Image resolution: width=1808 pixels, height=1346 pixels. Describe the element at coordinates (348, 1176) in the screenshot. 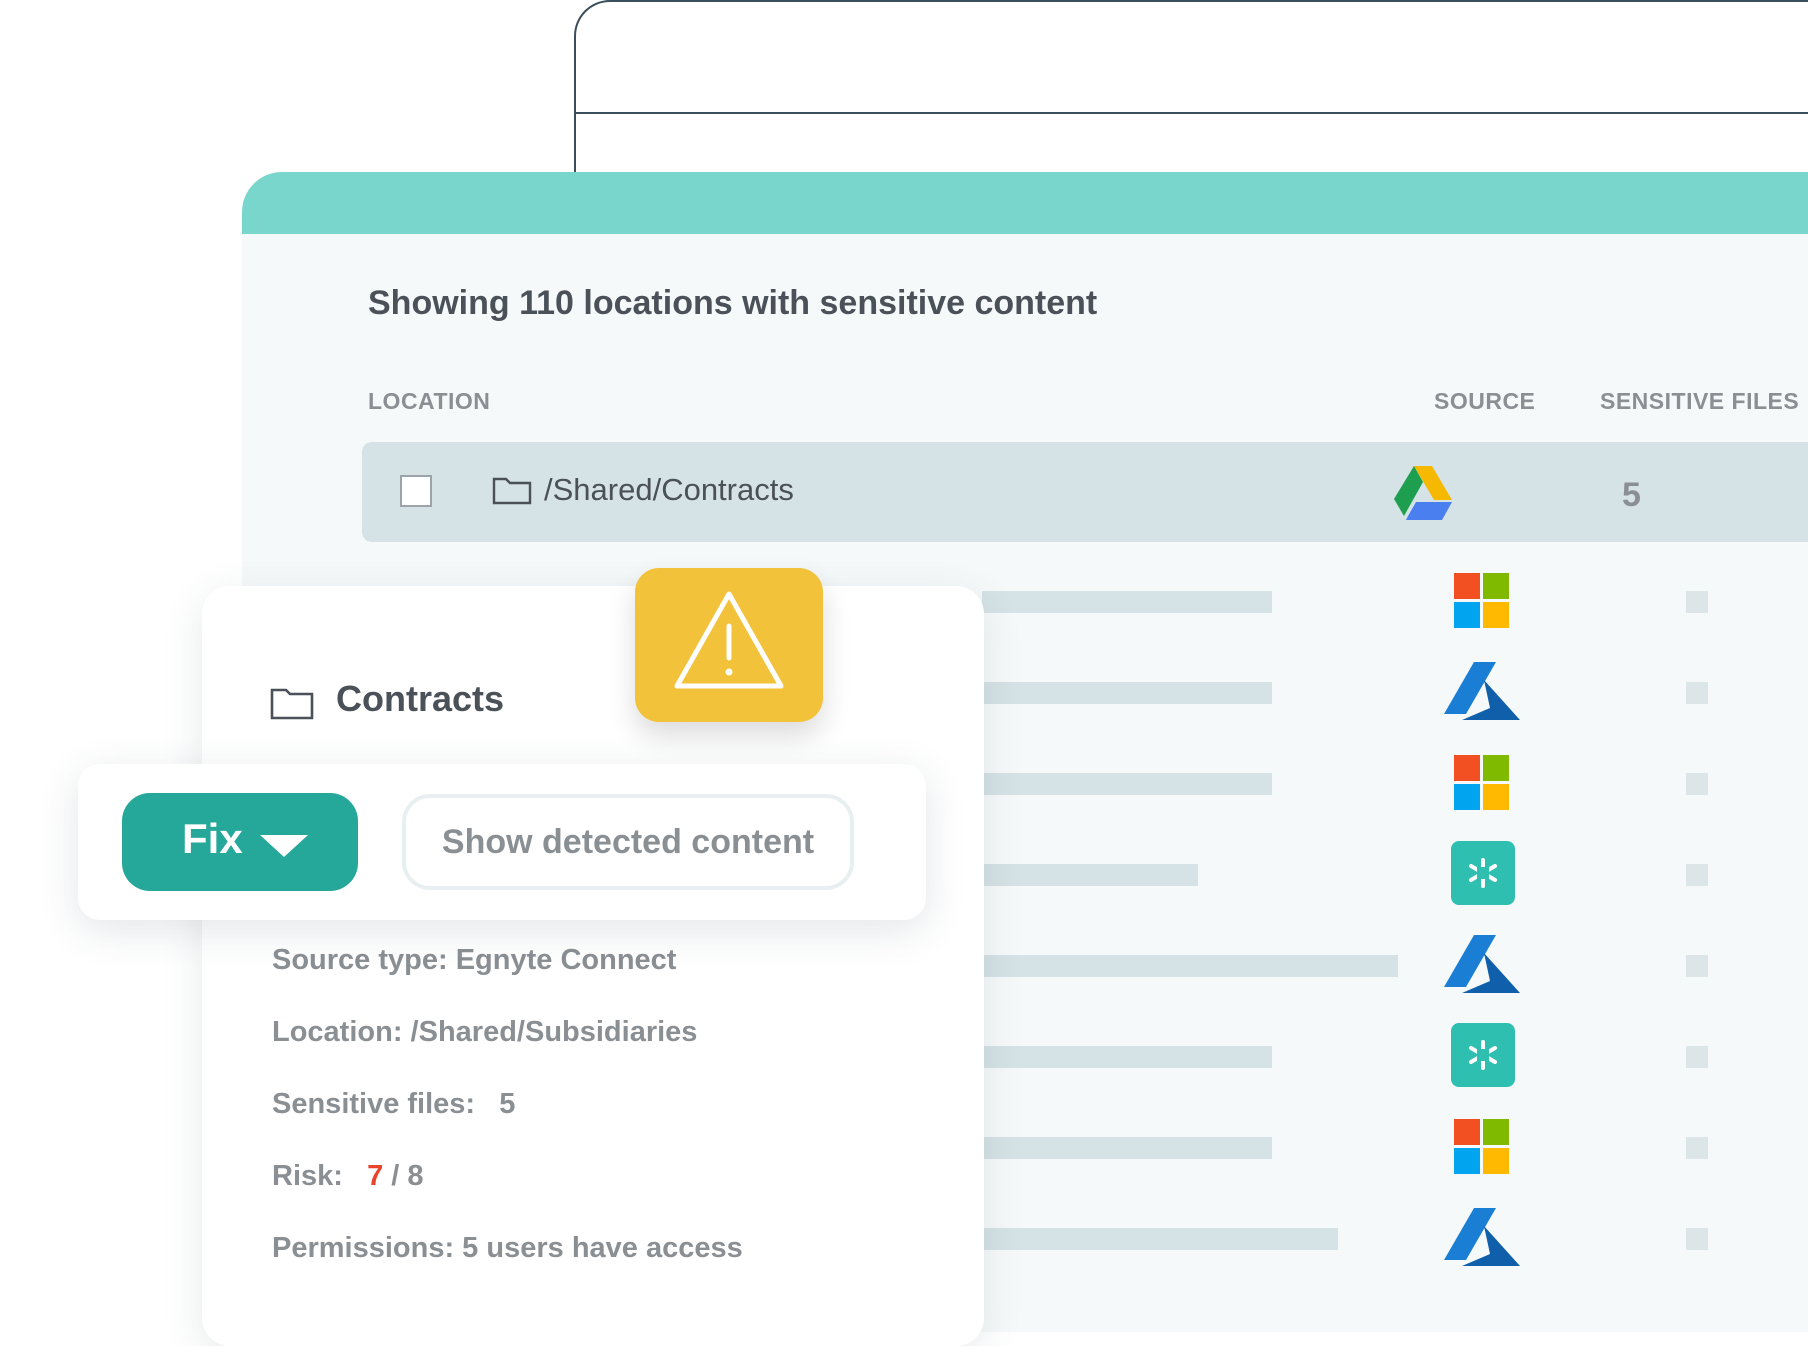

I see `risk-text: Risk: 7 / 8` at that location.